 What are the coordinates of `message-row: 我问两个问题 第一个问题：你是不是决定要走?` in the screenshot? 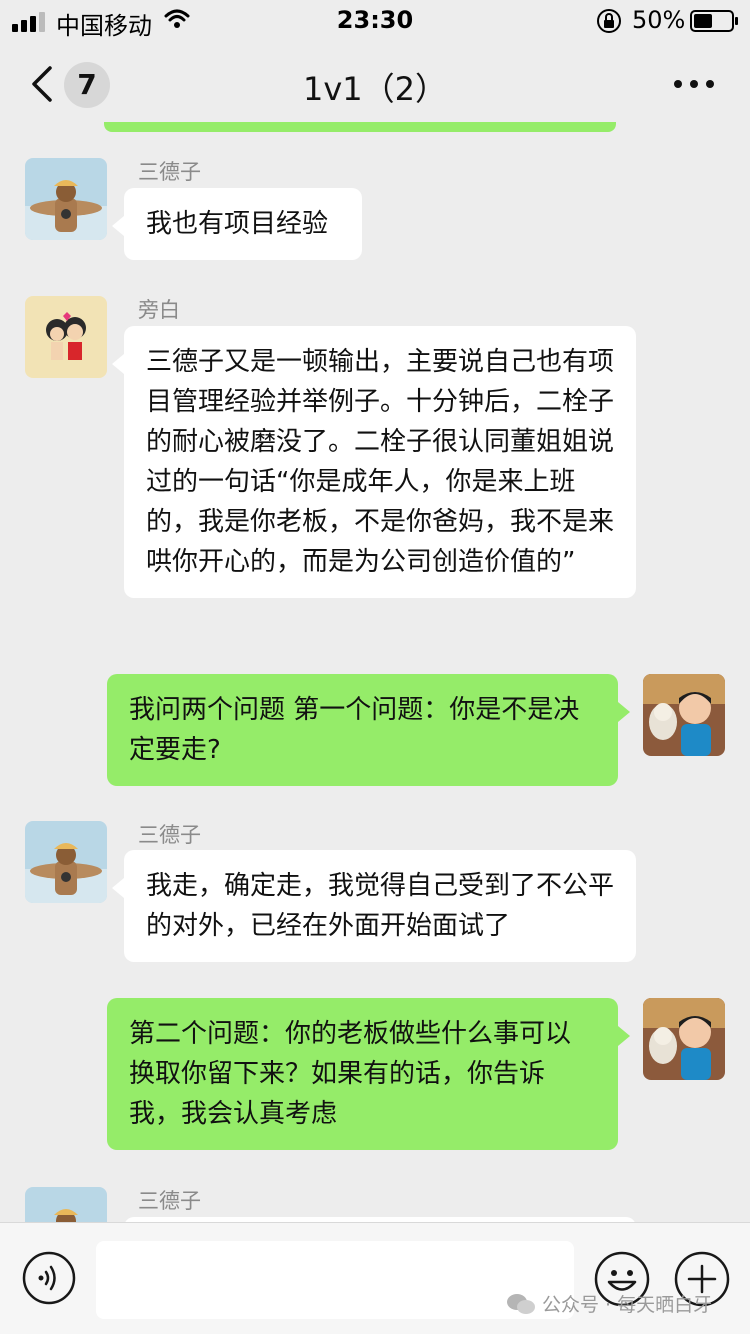 It's located at (375, 733).